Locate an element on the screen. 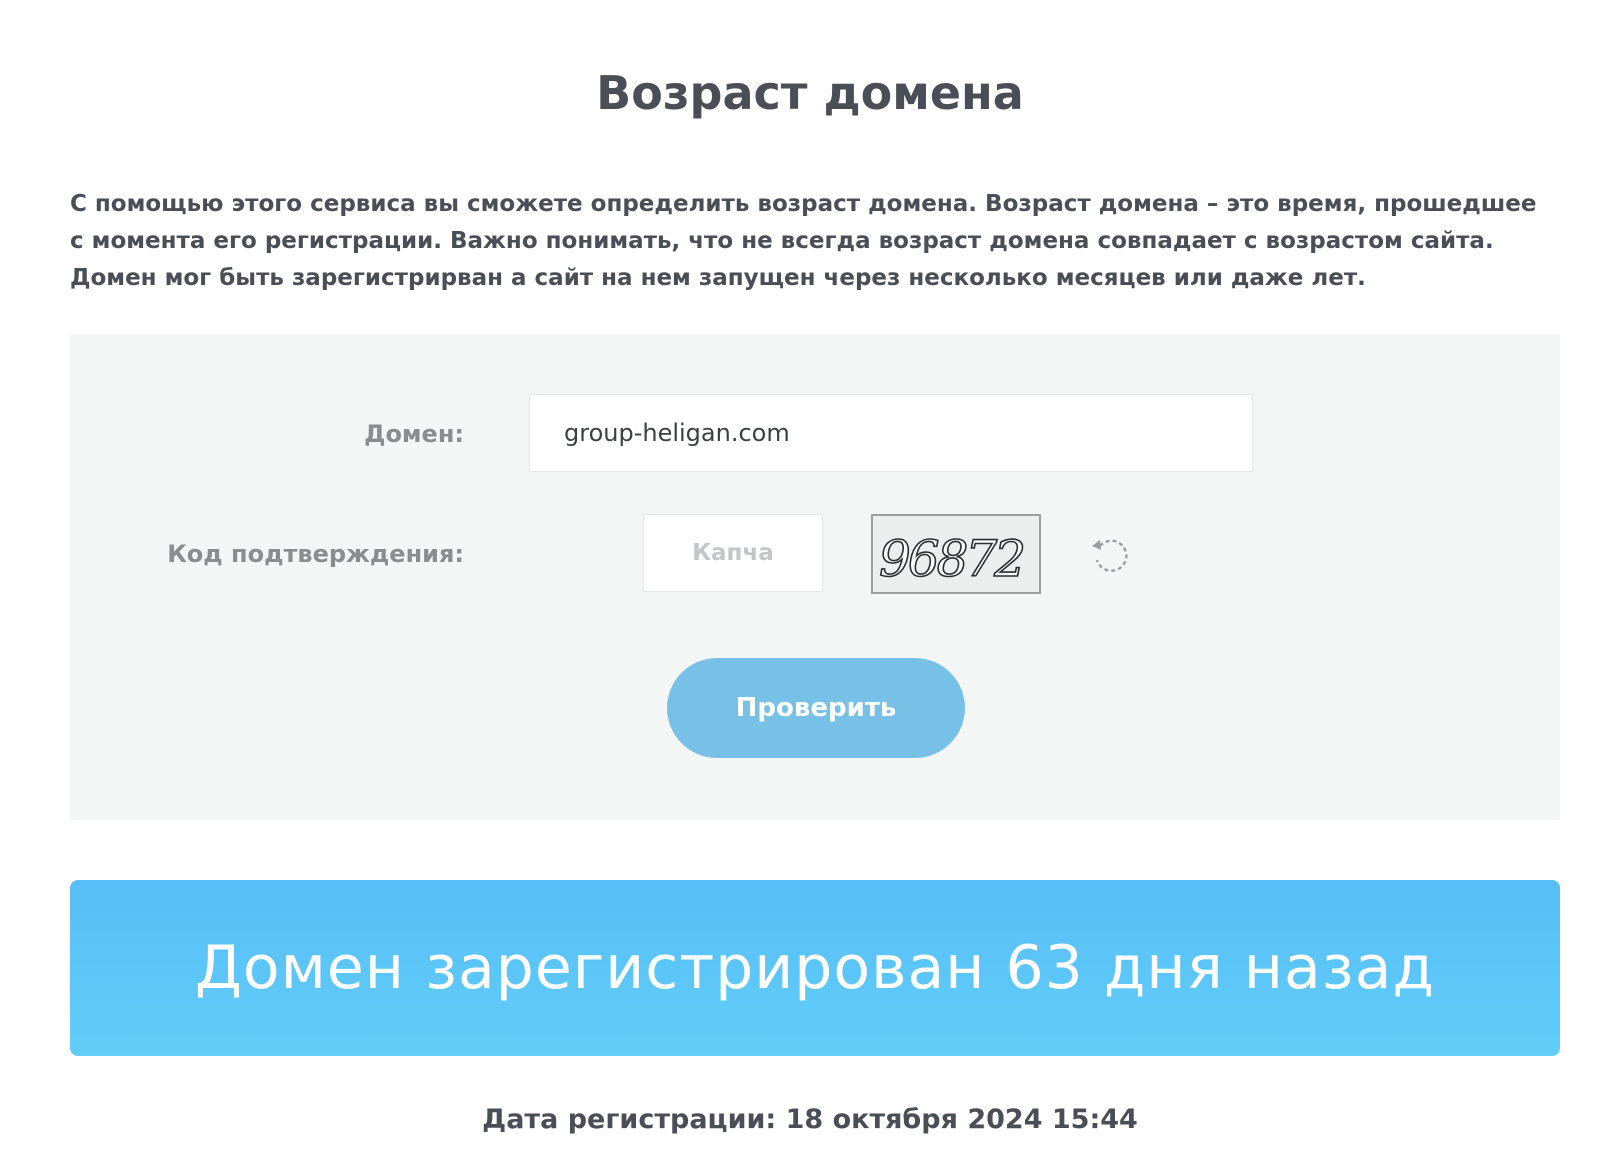 This screenshot has height=1158, width=1620. captcha-code: 96872 is located at coordinates (951, 559).